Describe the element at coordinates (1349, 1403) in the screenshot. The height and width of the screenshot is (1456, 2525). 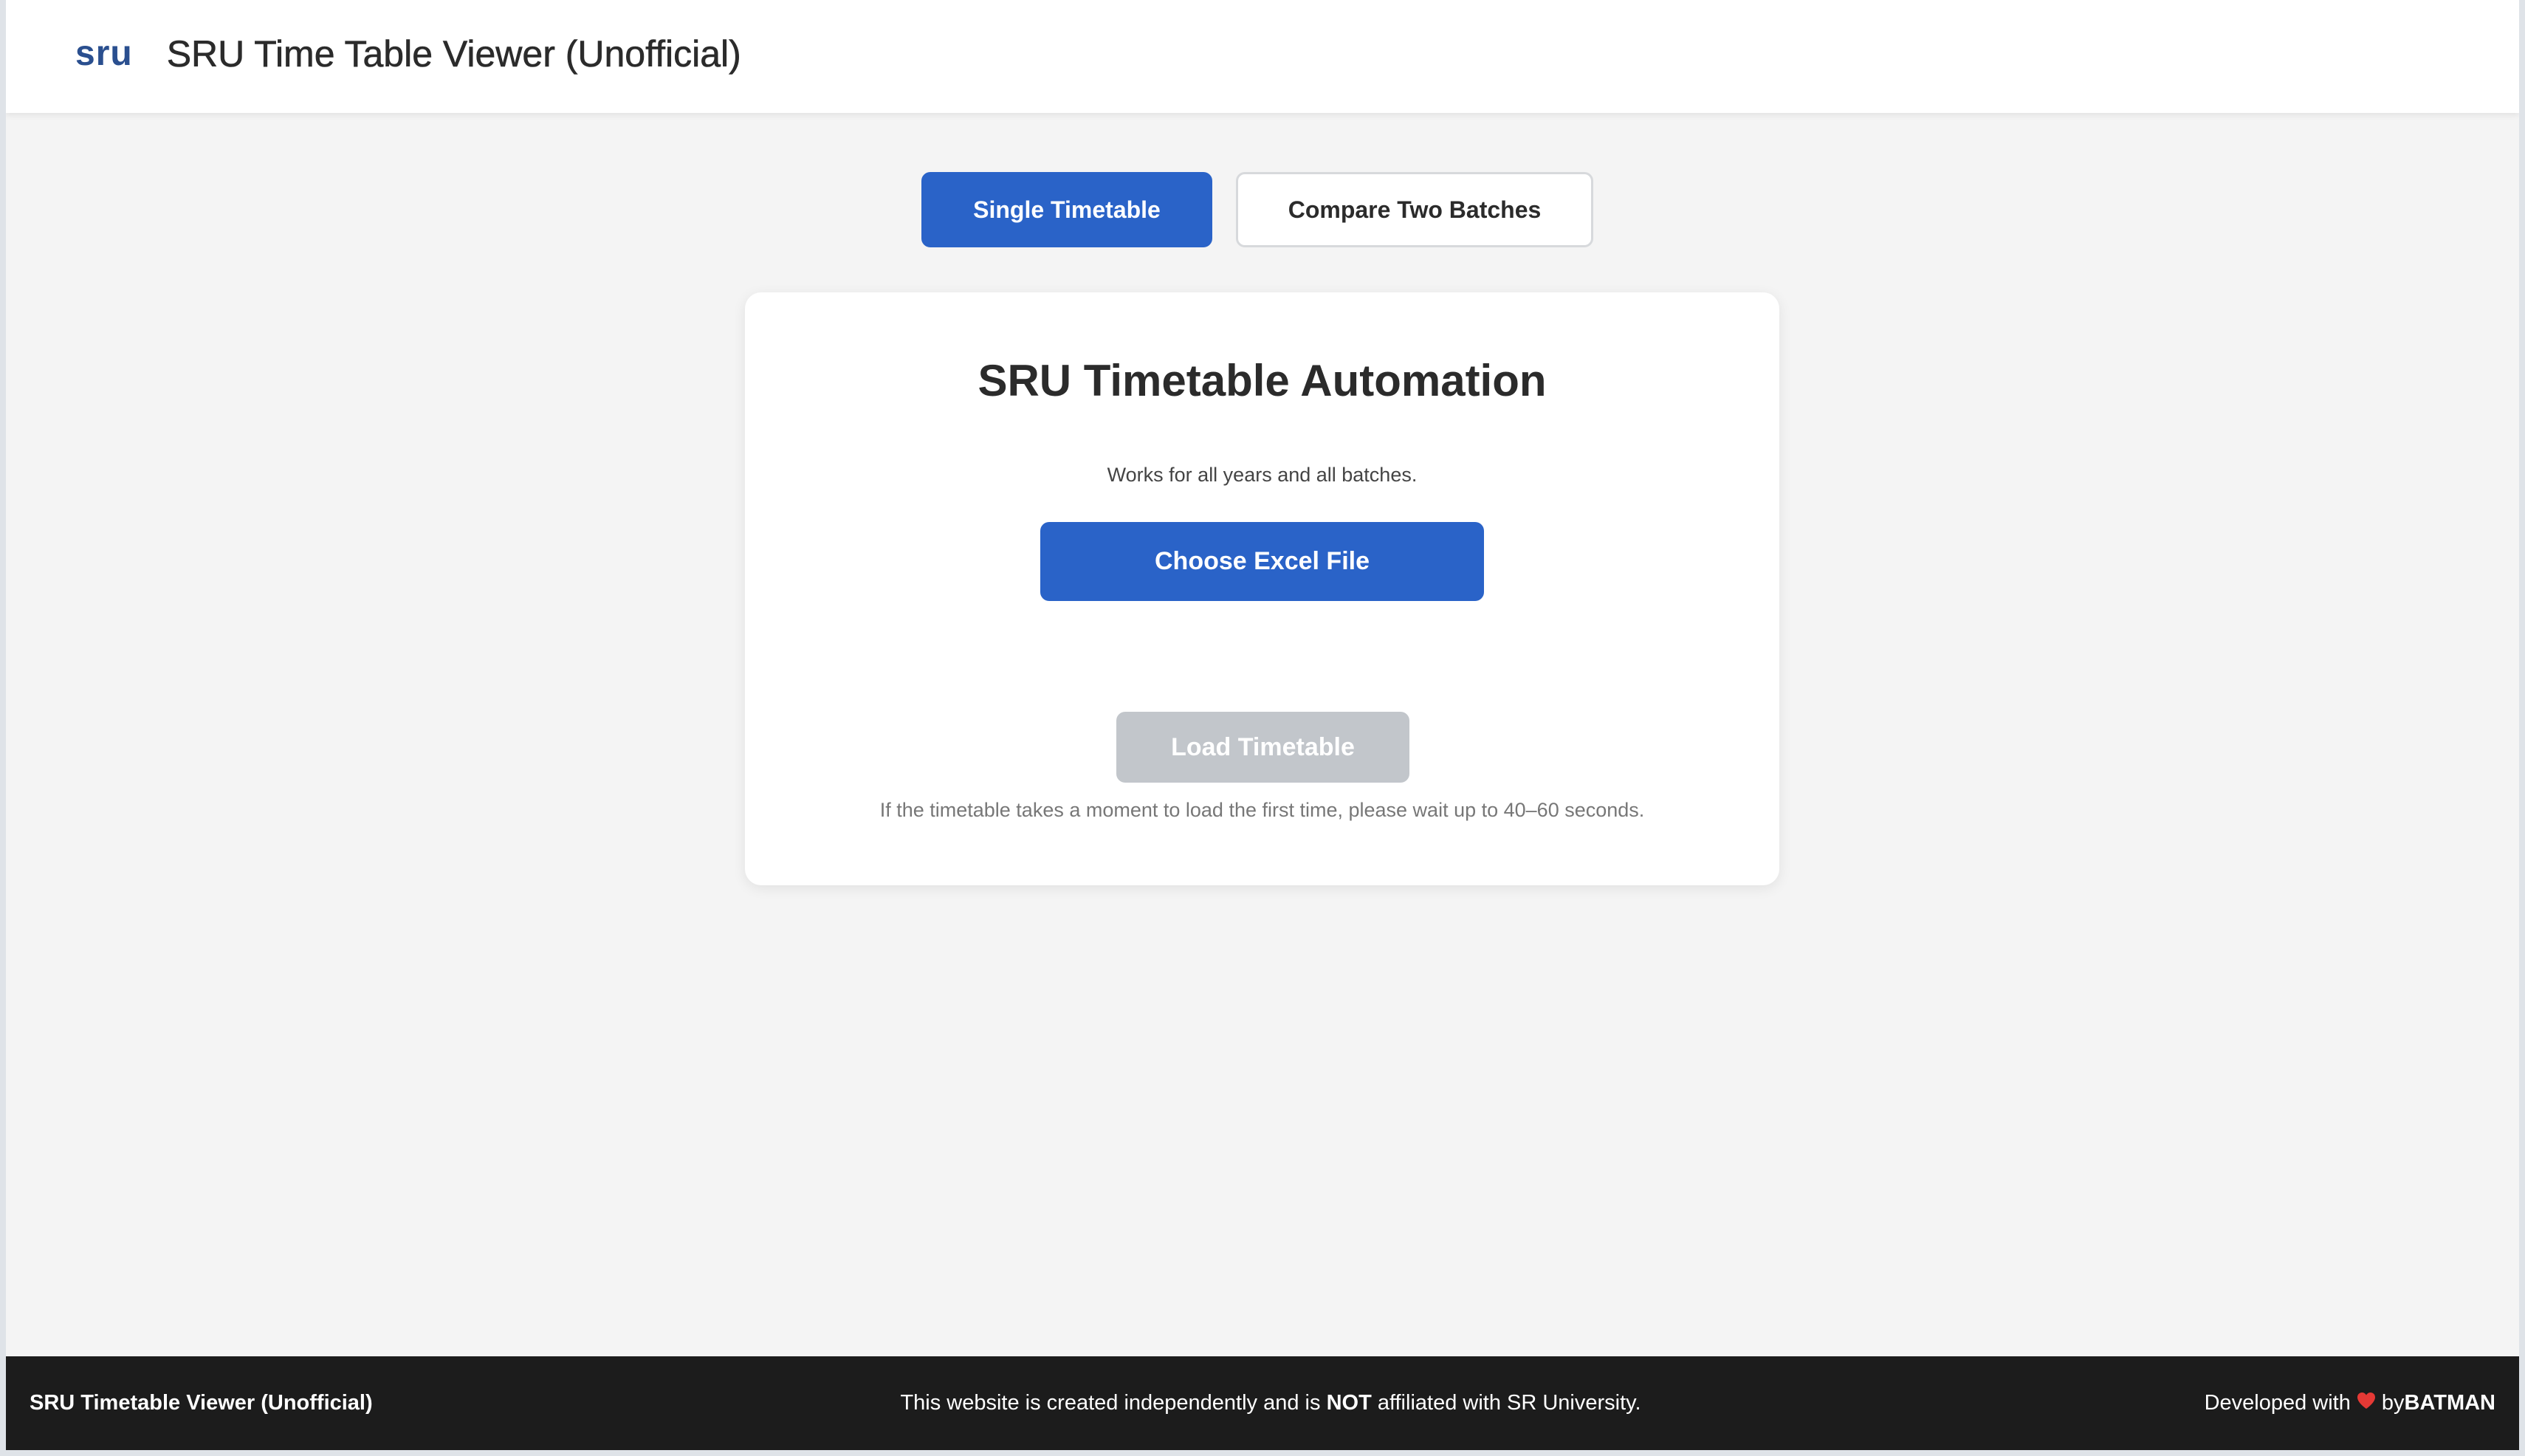
I see `disclaimer-text-bold: NOT` at that location.